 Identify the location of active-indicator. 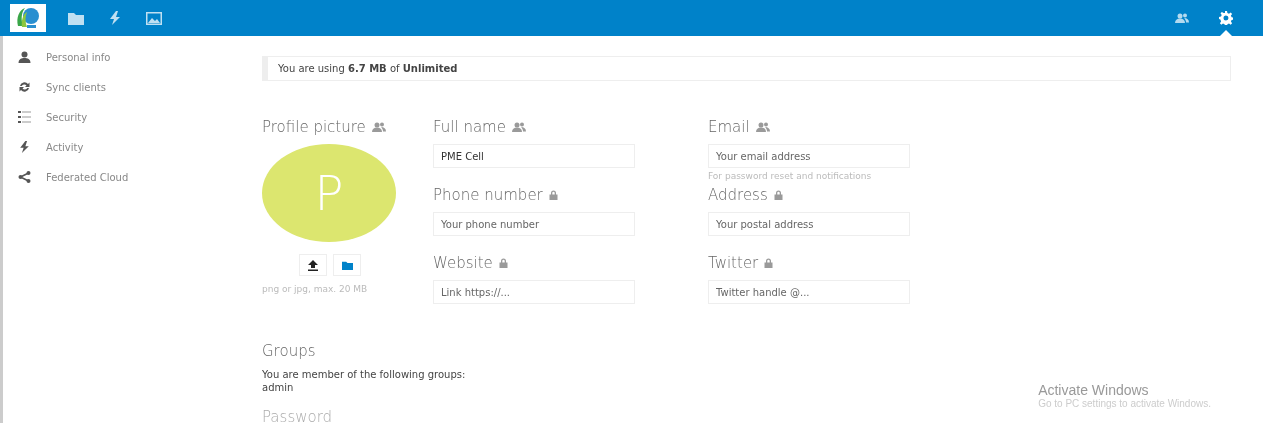
(1226, 33).